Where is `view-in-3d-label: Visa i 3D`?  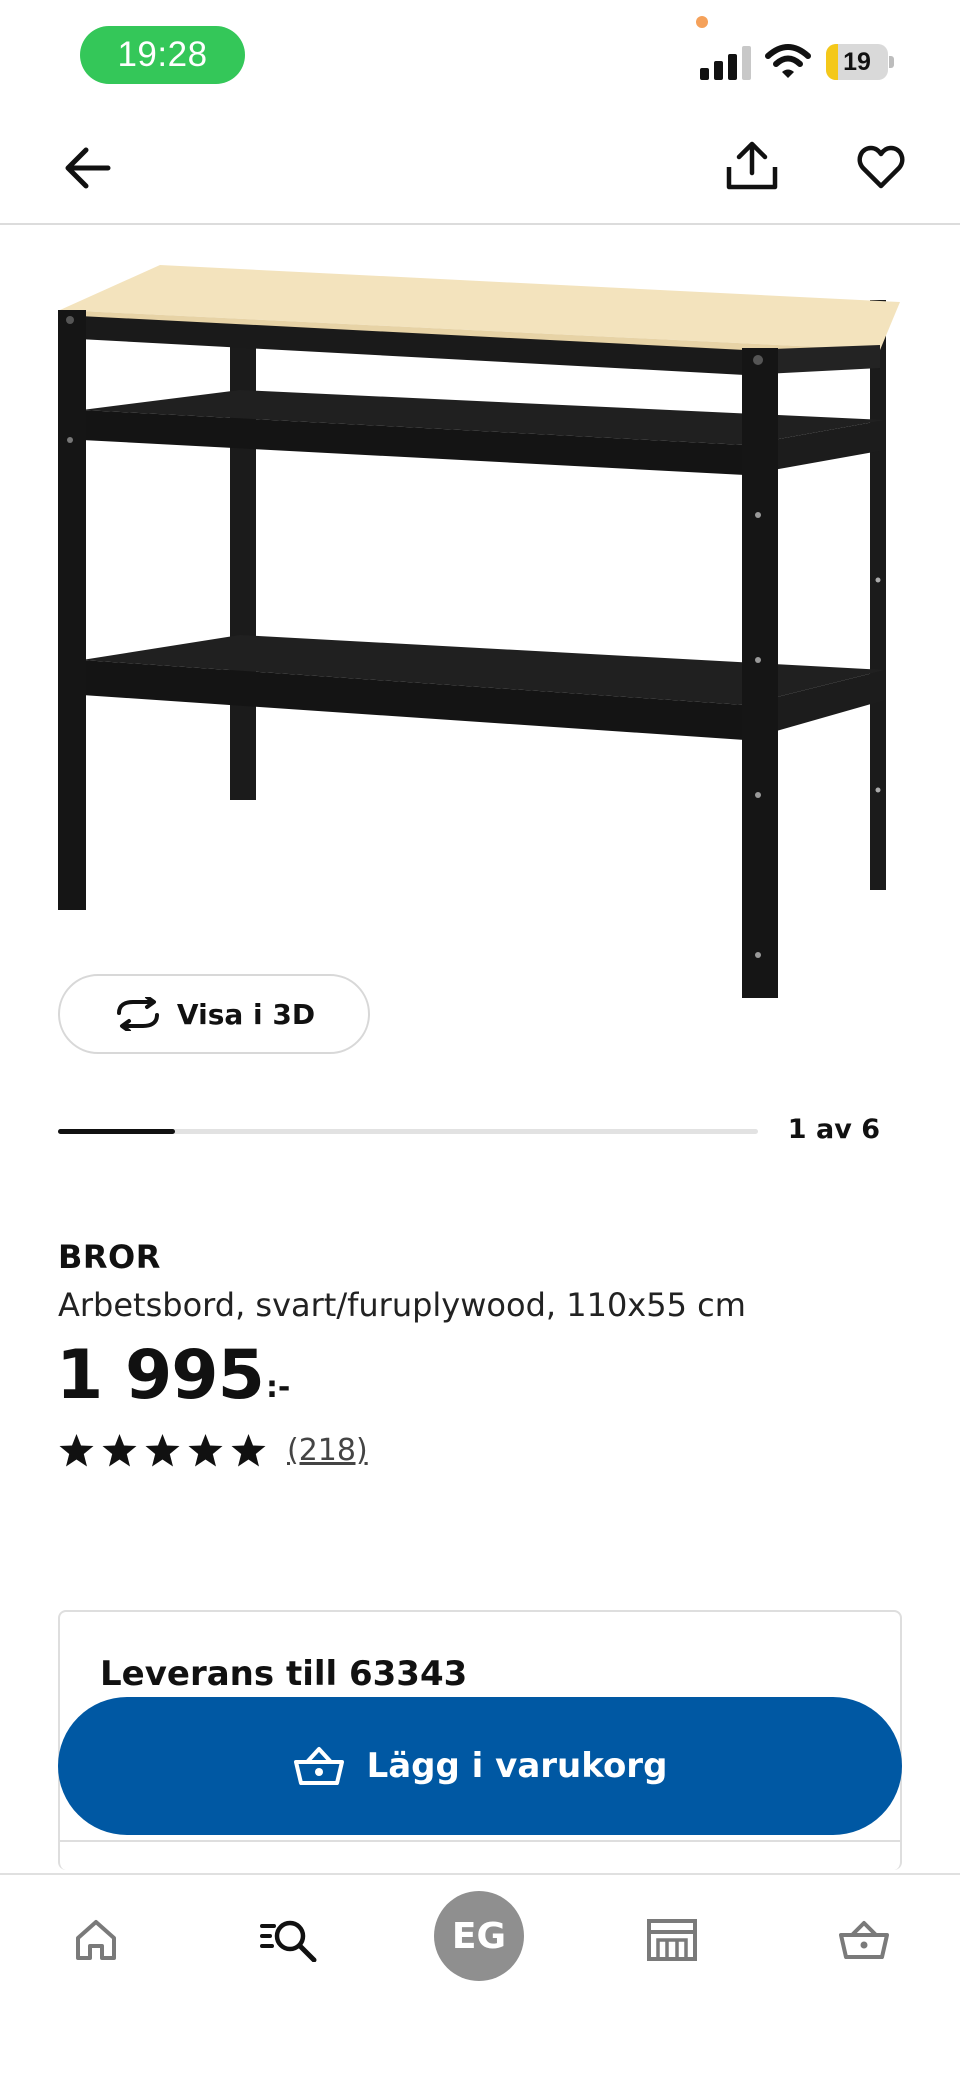
view-in-3d-label: Visa i 3D is located at coordinates (246, 1014).